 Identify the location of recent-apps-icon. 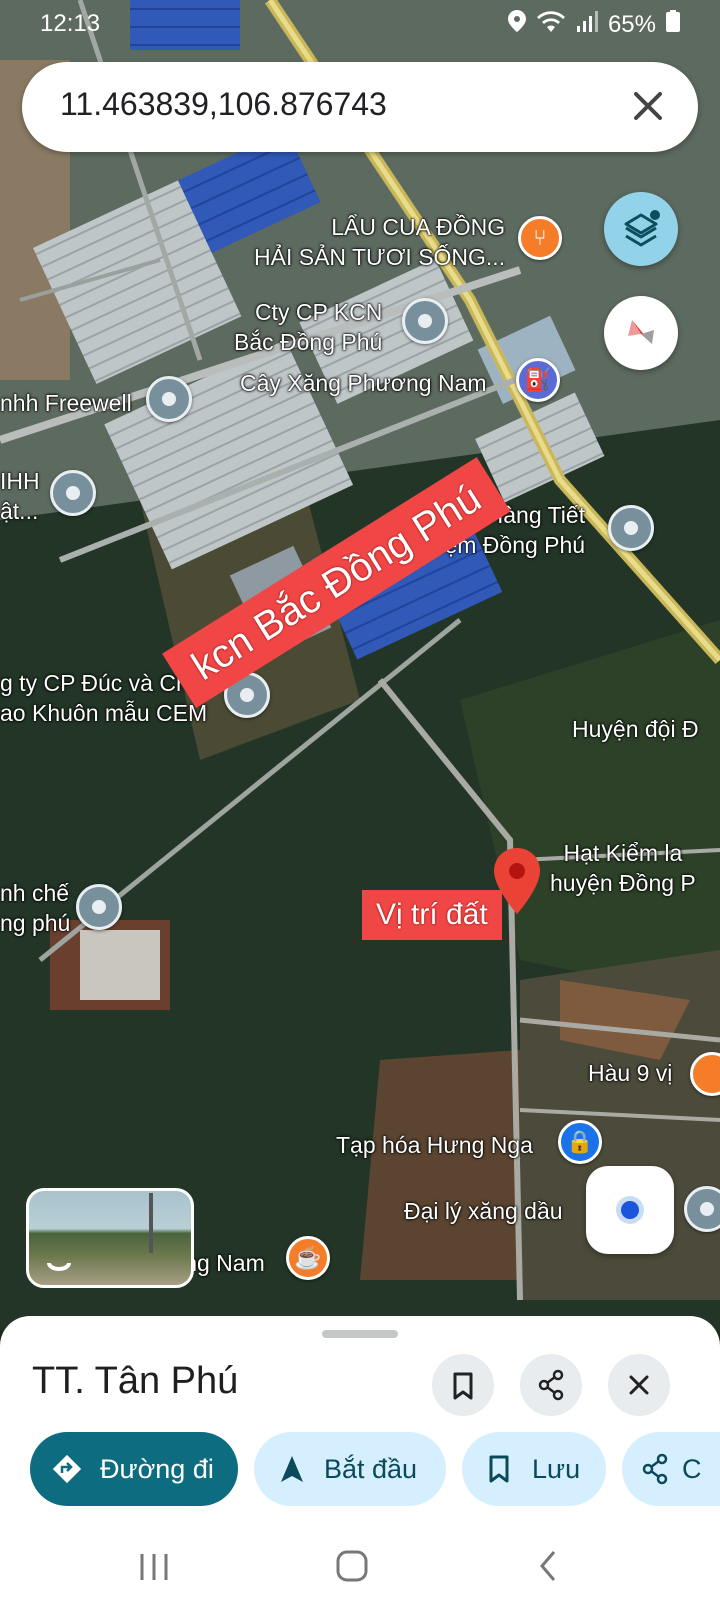
(154, 1569).